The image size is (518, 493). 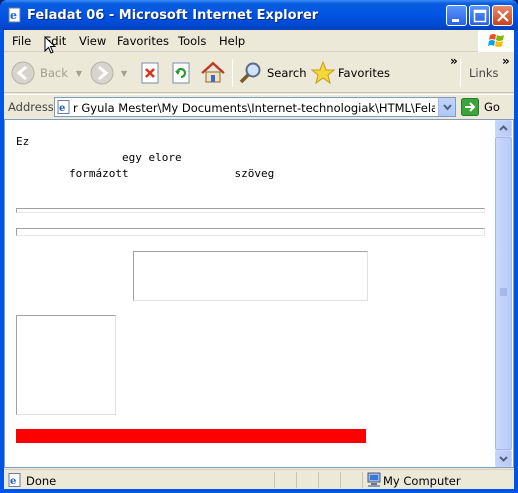 I want to click on maximize-button, so click(x=479, y=15).